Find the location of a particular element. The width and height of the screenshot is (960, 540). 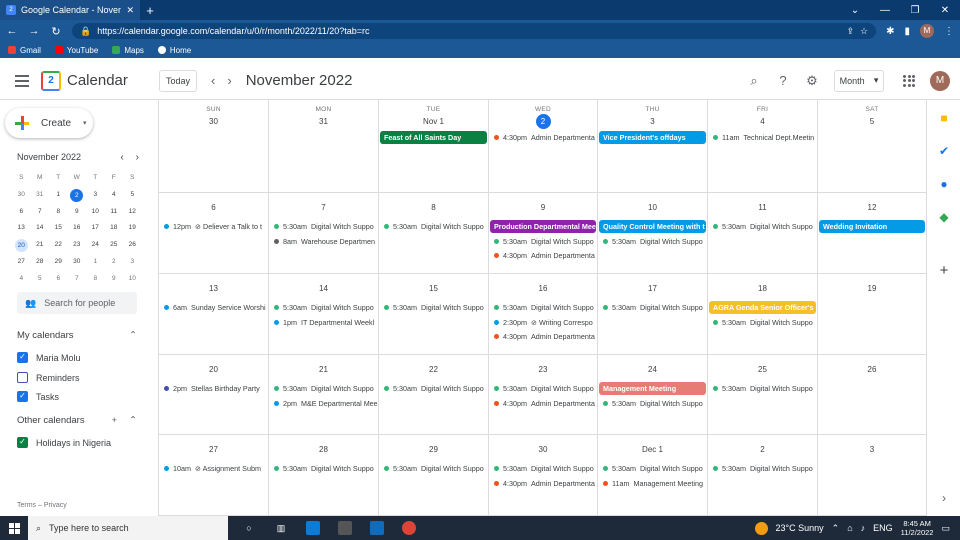

allday-event-chip: Quality Control Meeting with t is located at coordinates (652, 226).